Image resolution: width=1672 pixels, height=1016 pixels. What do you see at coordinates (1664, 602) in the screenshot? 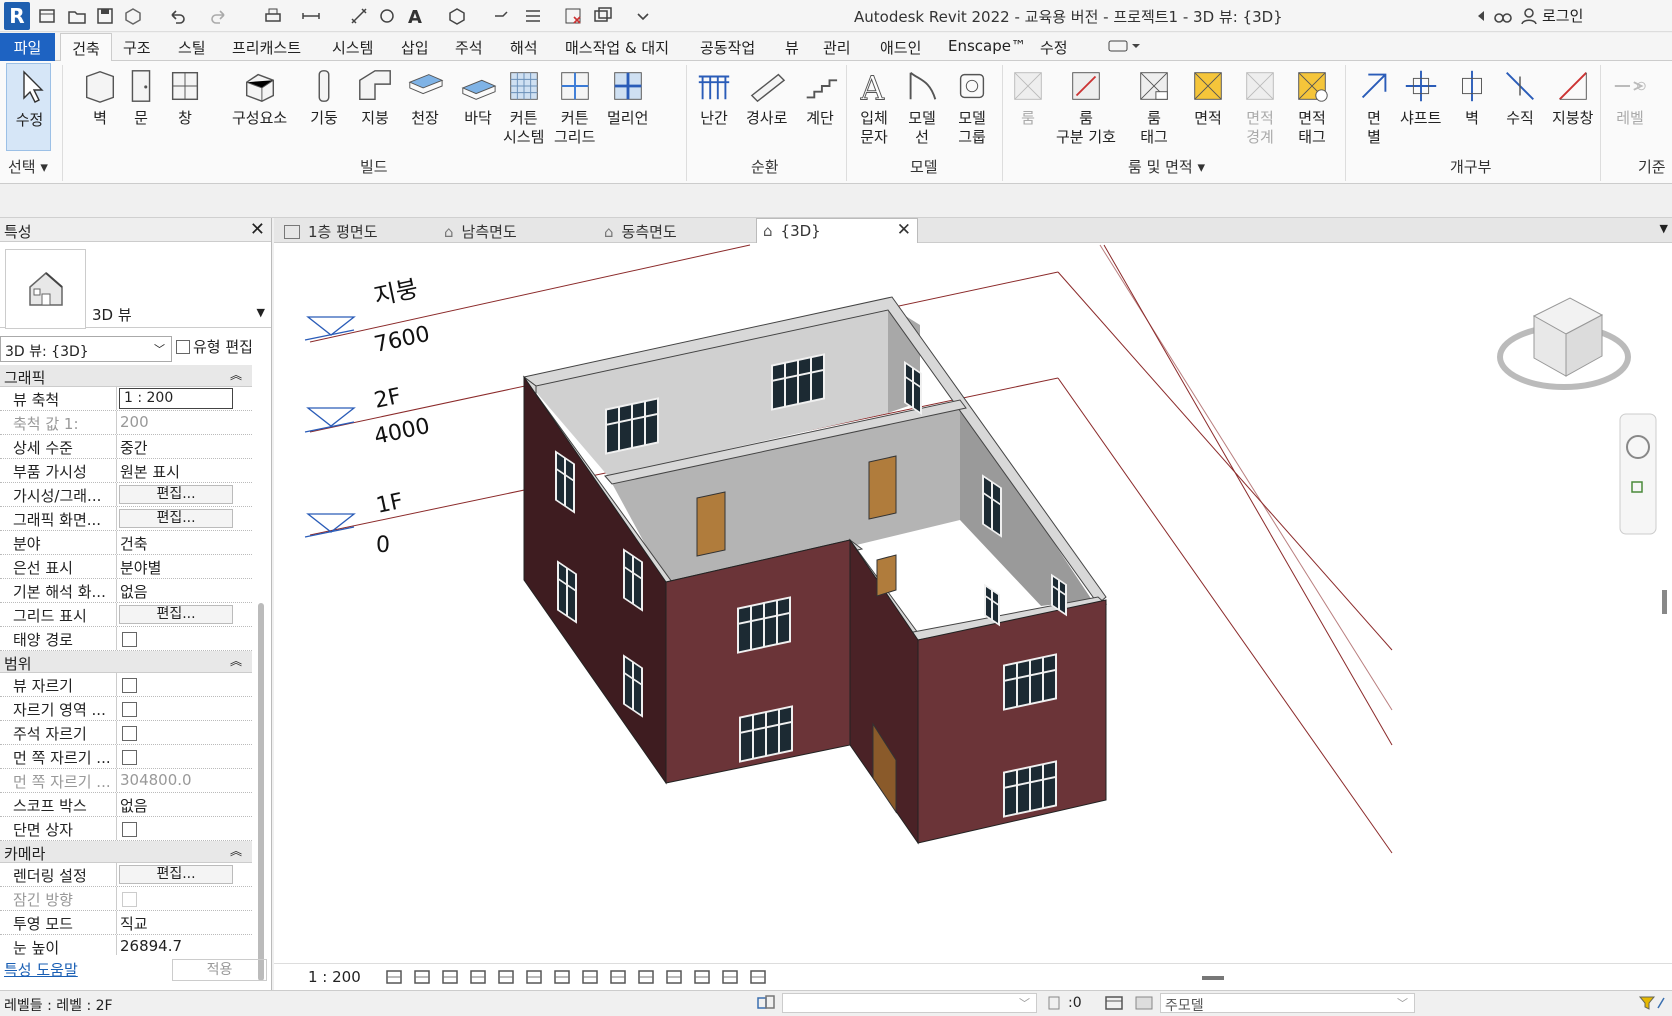
I see `canvas-scrollbar` at bounding box center [1664, 602].